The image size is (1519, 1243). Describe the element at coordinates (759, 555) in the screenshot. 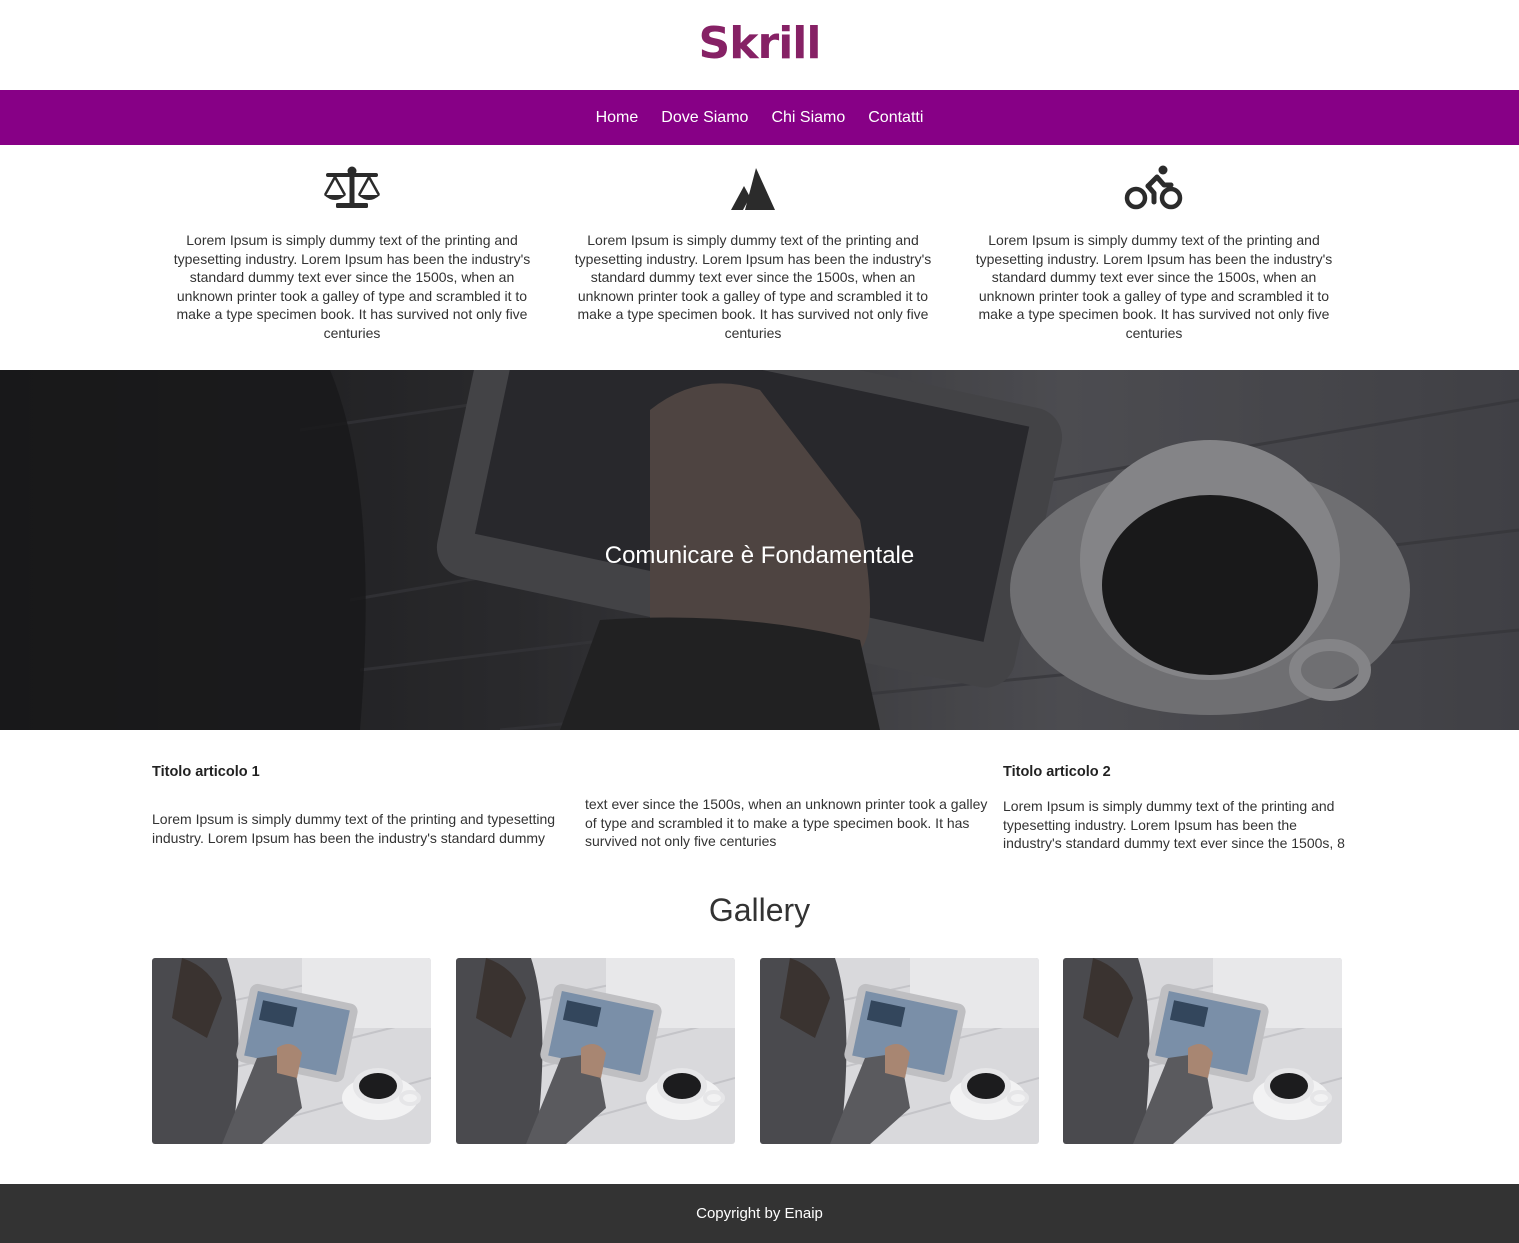

I see `hero-title: Comunicare è Fondamentale` at that location.